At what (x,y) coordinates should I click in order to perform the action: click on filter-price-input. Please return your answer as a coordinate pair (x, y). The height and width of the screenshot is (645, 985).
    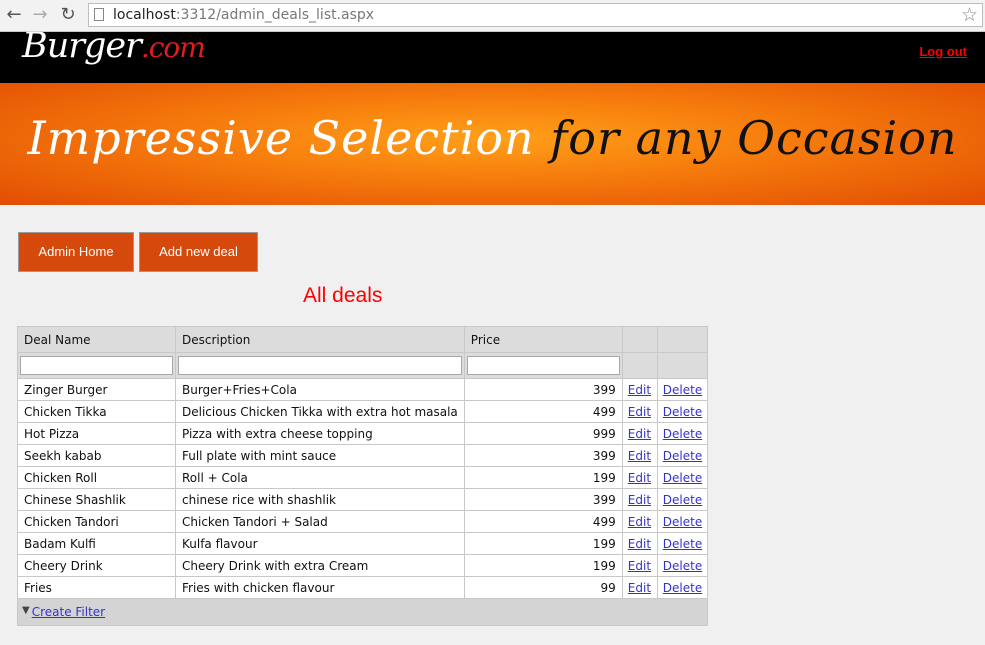
    Looking at the image, I should click on (543, 365).